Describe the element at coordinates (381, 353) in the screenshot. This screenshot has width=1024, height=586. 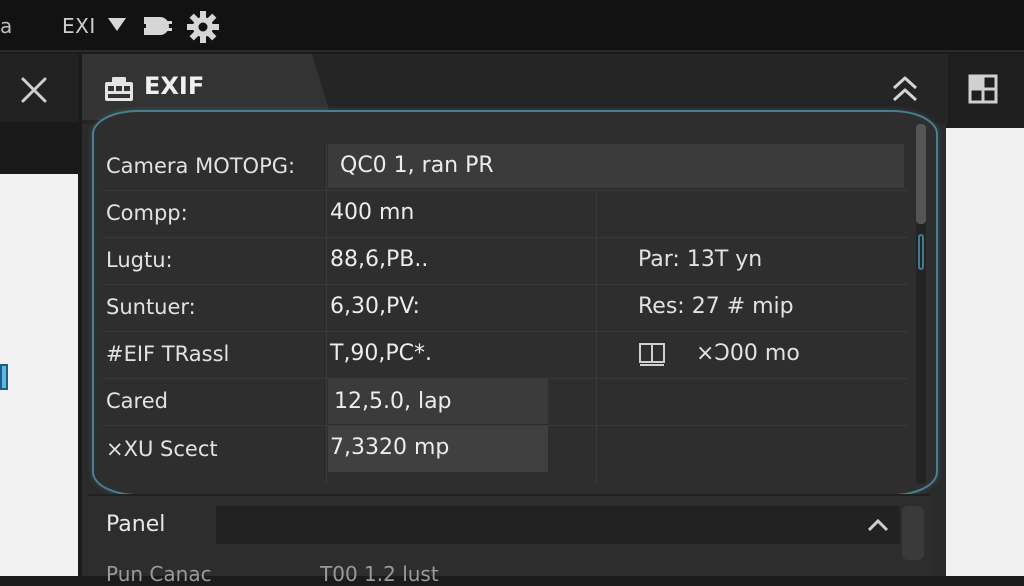
I see `exif-row-value: T,90,PC*.` at that location.